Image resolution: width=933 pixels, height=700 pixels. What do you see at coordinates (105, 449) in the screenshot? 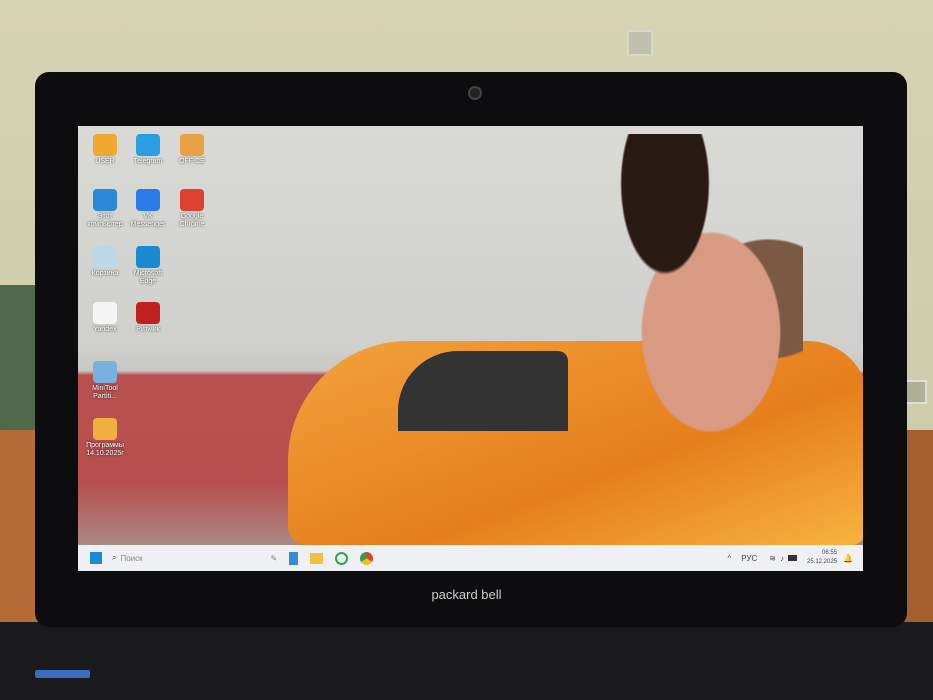
I see `desktop-icon-label: Программы 14.10.2025г` at bounding box center [105, 449].